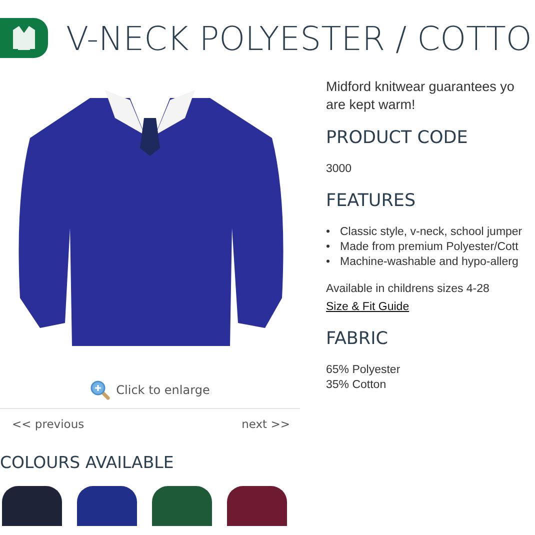  Describe the element at coordinates (100, 390) in the screenshot. I see `magnifier-icon` at that location.